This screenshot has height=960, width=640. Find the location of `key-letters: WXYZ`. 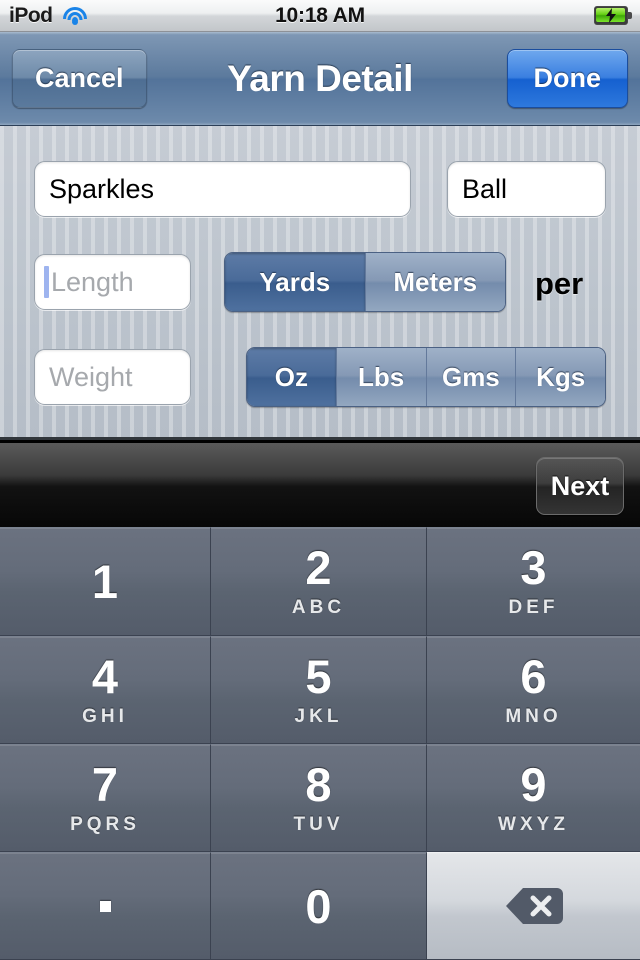

key-letters: WXYZ is located at coordinates (533, 824).